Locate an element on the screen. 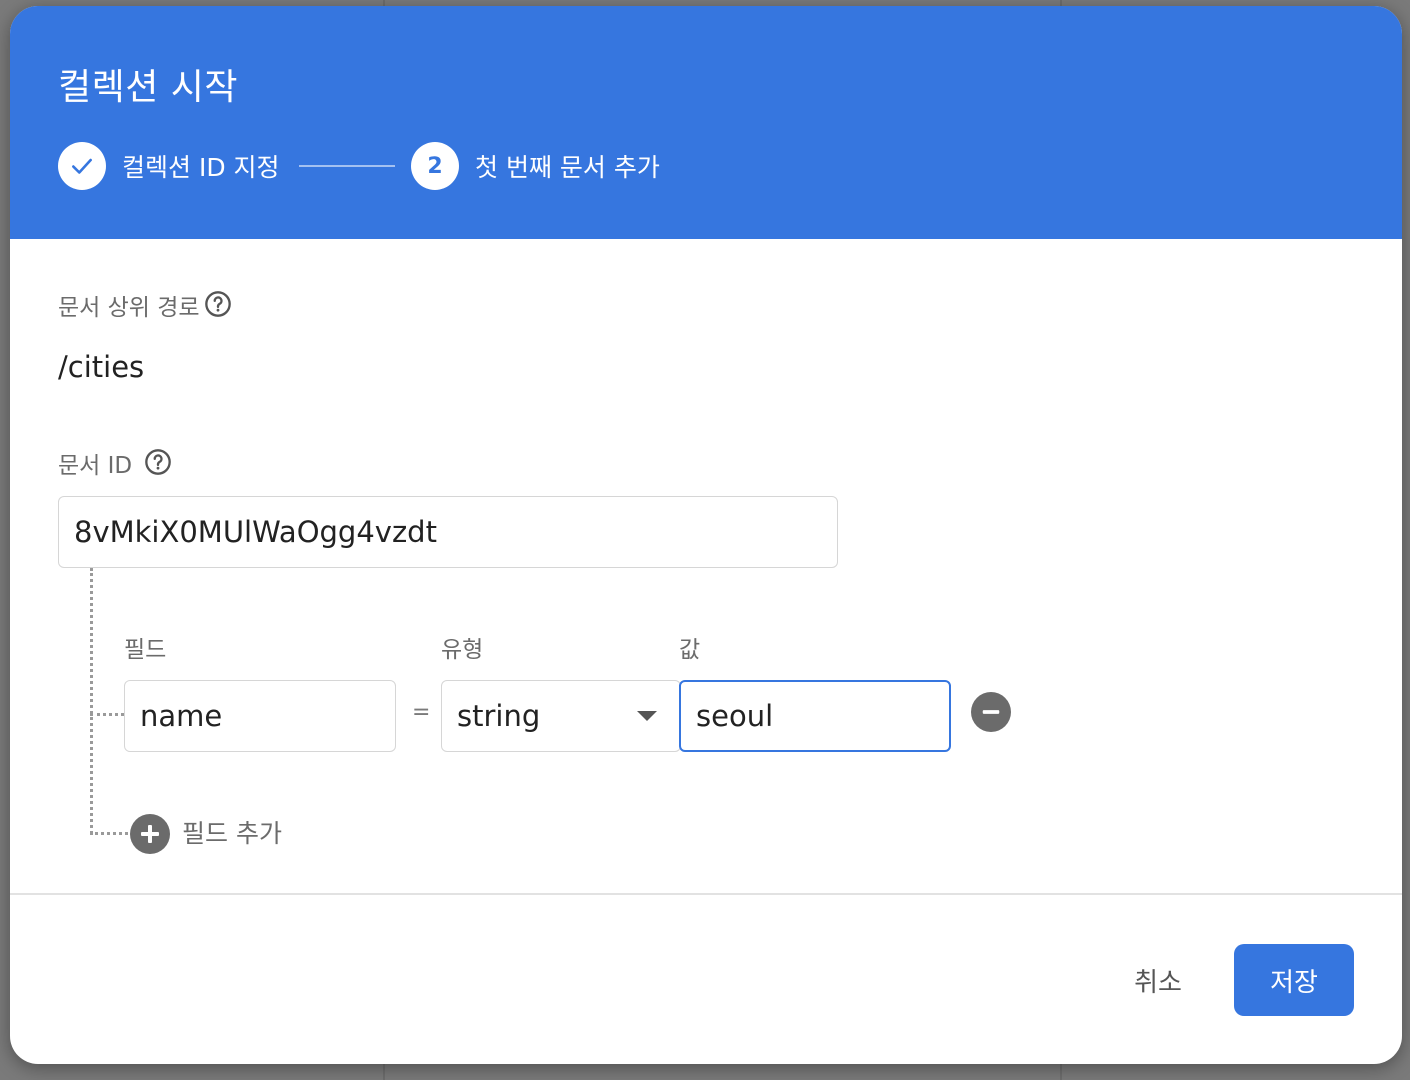 This screenshot has width=1410, height=1080. step-2-label: 첫 번째 문서 추가 is located at coordinates (567, 167).